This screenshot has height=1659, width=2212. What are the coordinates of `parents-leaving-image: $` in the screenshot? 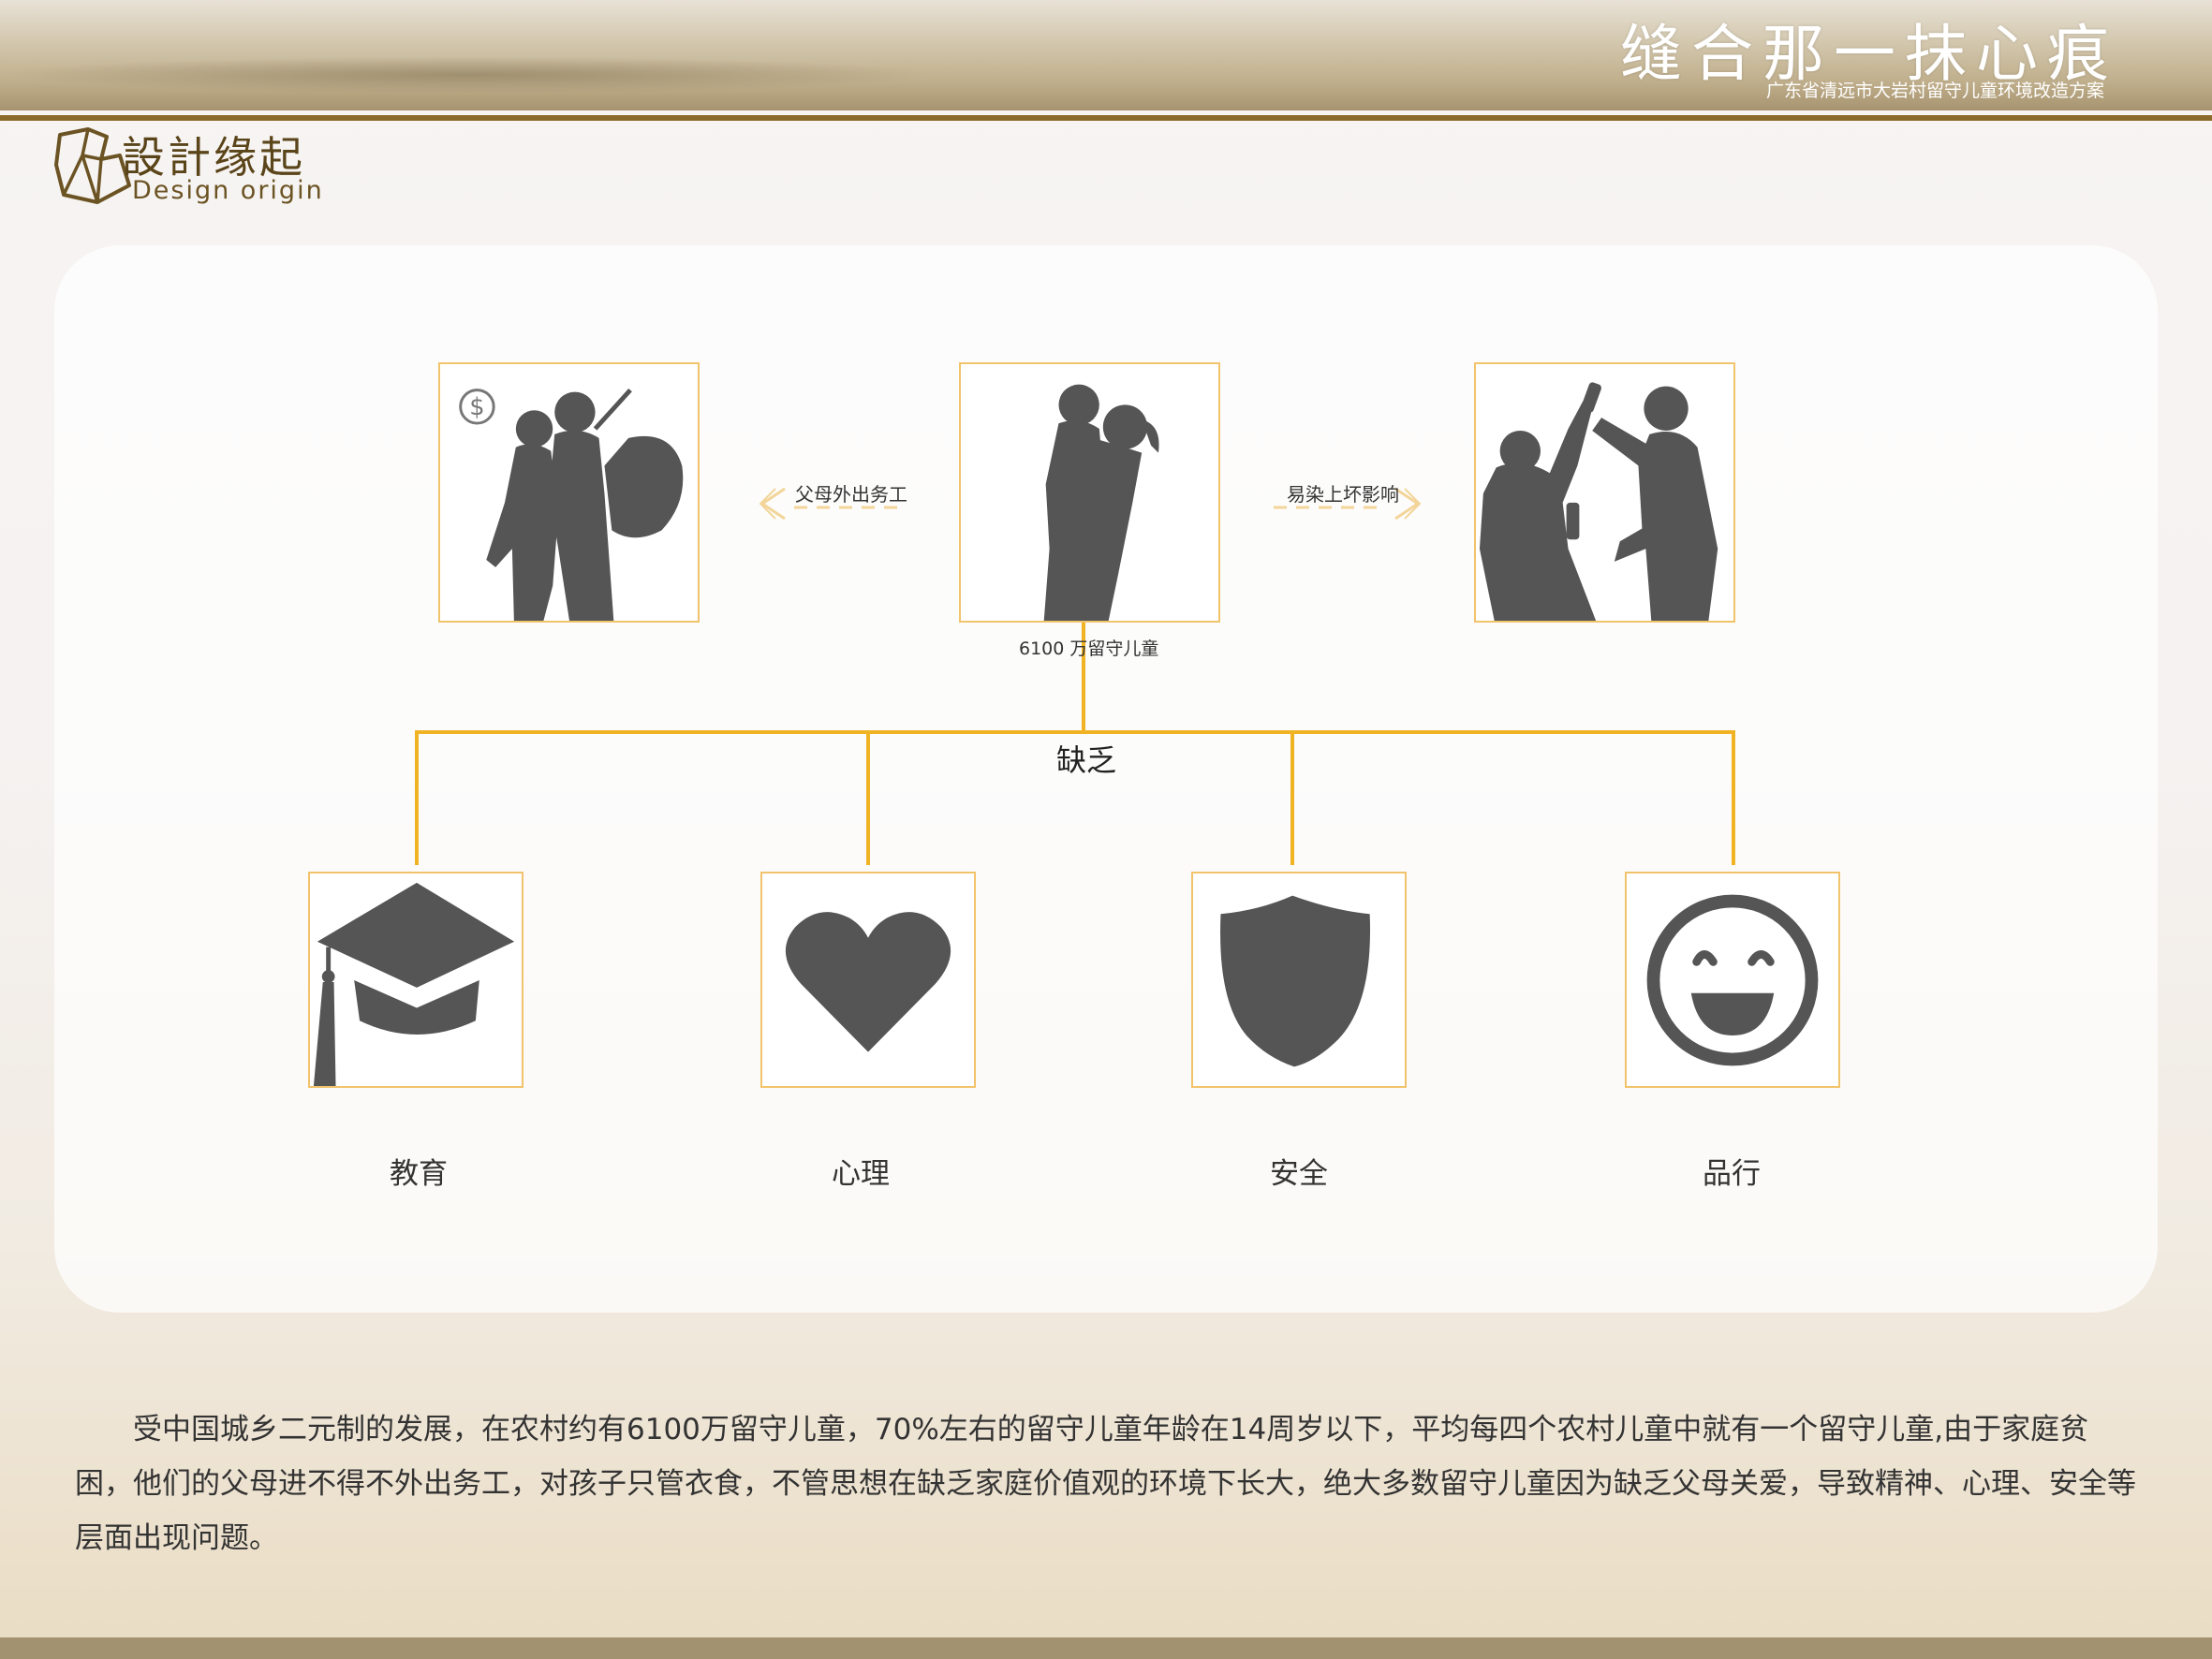 It's located at (569, 492).